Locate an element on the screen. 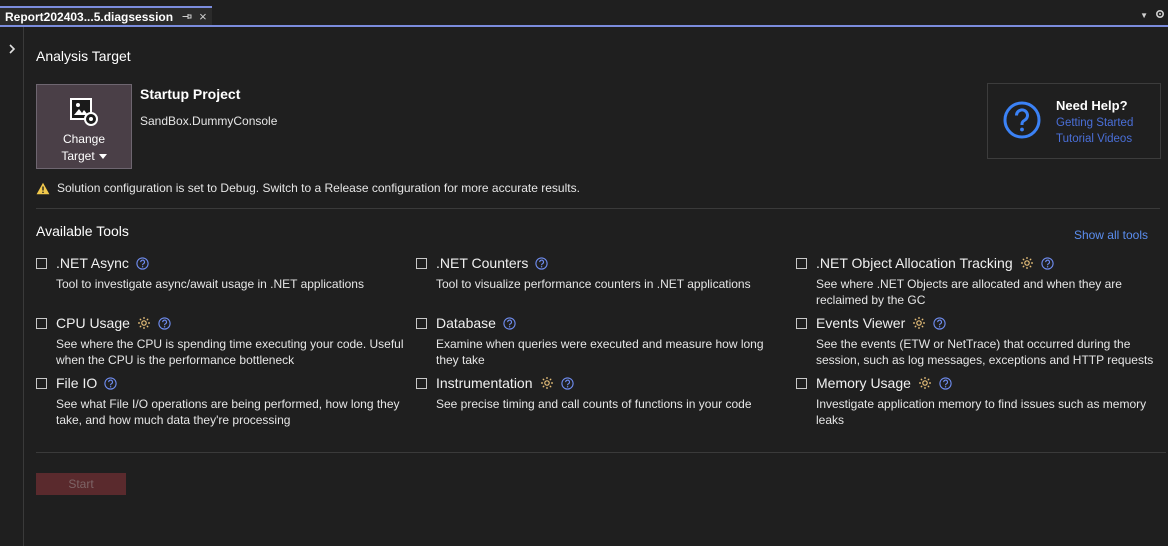  tutorial-videos-link: Tutorial Videos is located at coordinates (1094, 139).